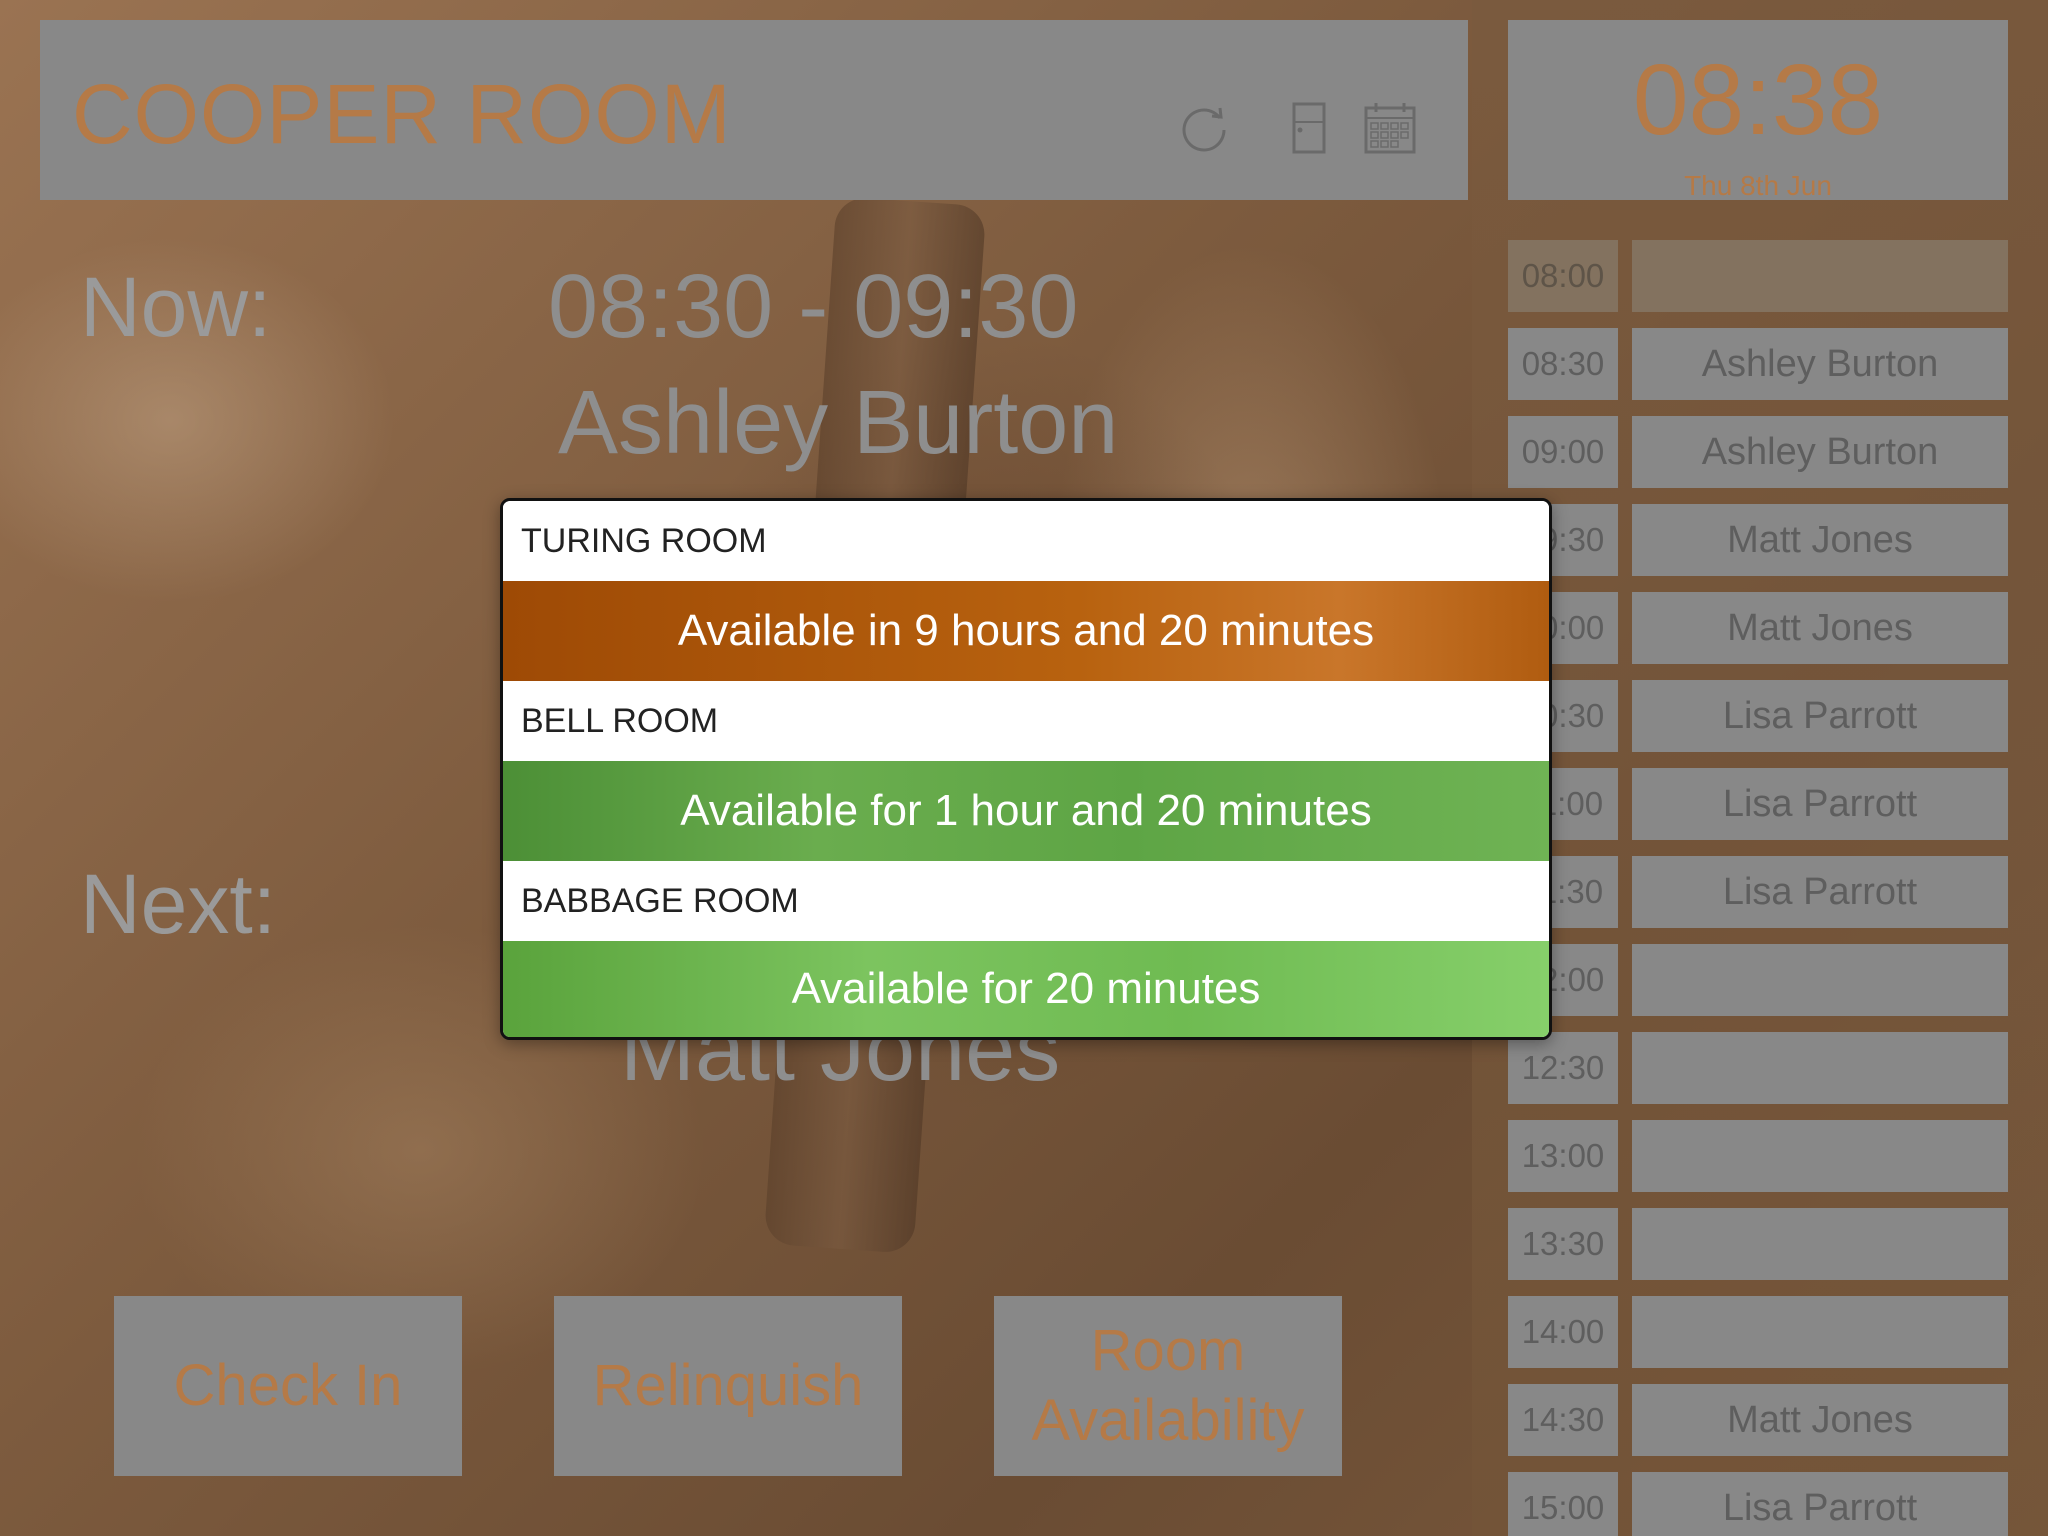 The image size is (2048, 1536). Describe the element at coordinates (1563, 1068) in the screenshot. I see `schedule-time: 12:30` at that location.